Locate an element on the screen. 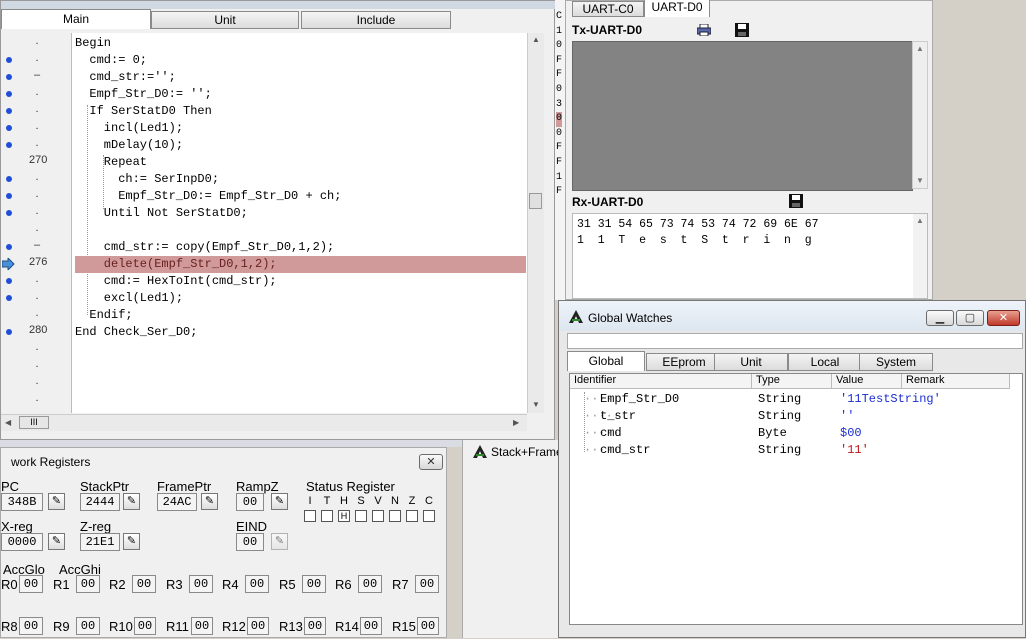 The height and width of the screenshot is (639, 1026). tab-global: Global is located at coordinates (606, 361).